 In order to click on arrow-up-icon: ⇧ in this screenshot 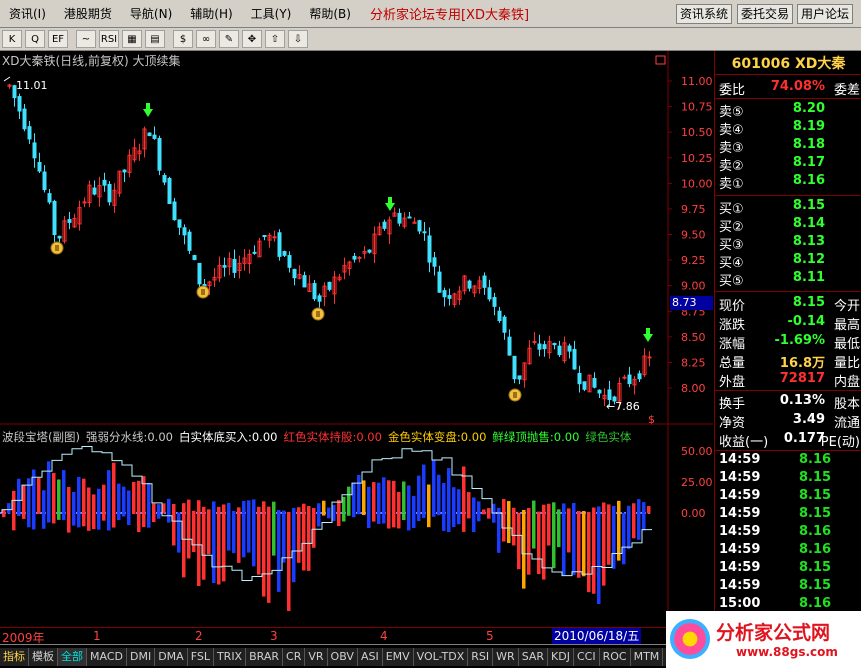, I will do `click(275, 39)`.